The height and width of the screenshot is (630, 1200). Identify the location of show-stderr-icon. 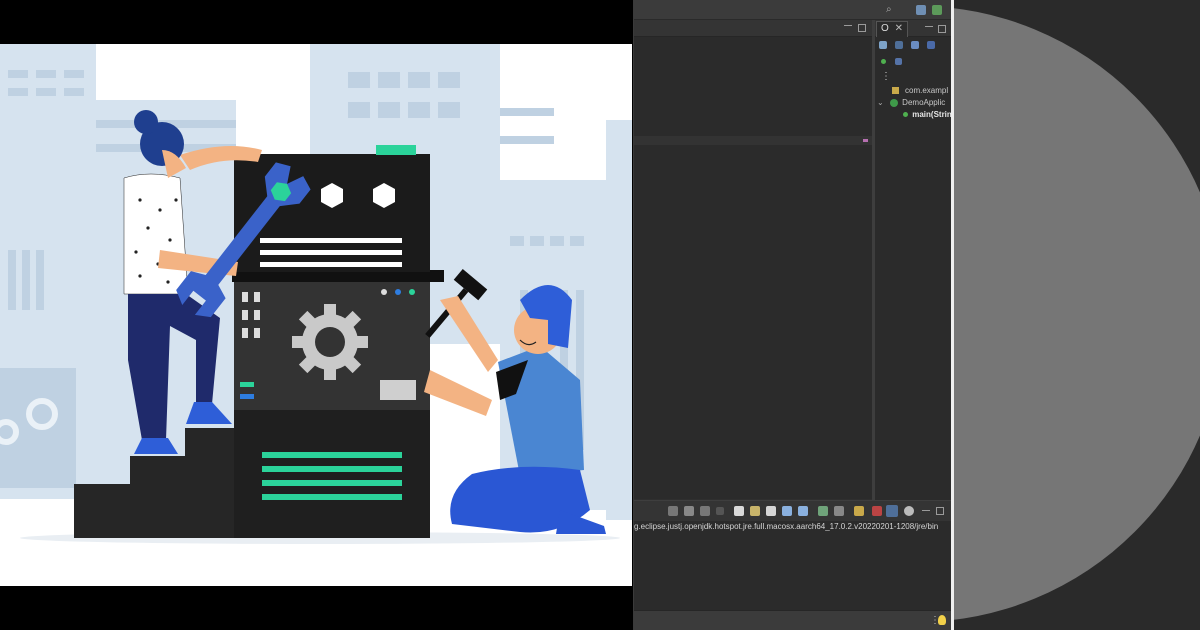
(803, 511).